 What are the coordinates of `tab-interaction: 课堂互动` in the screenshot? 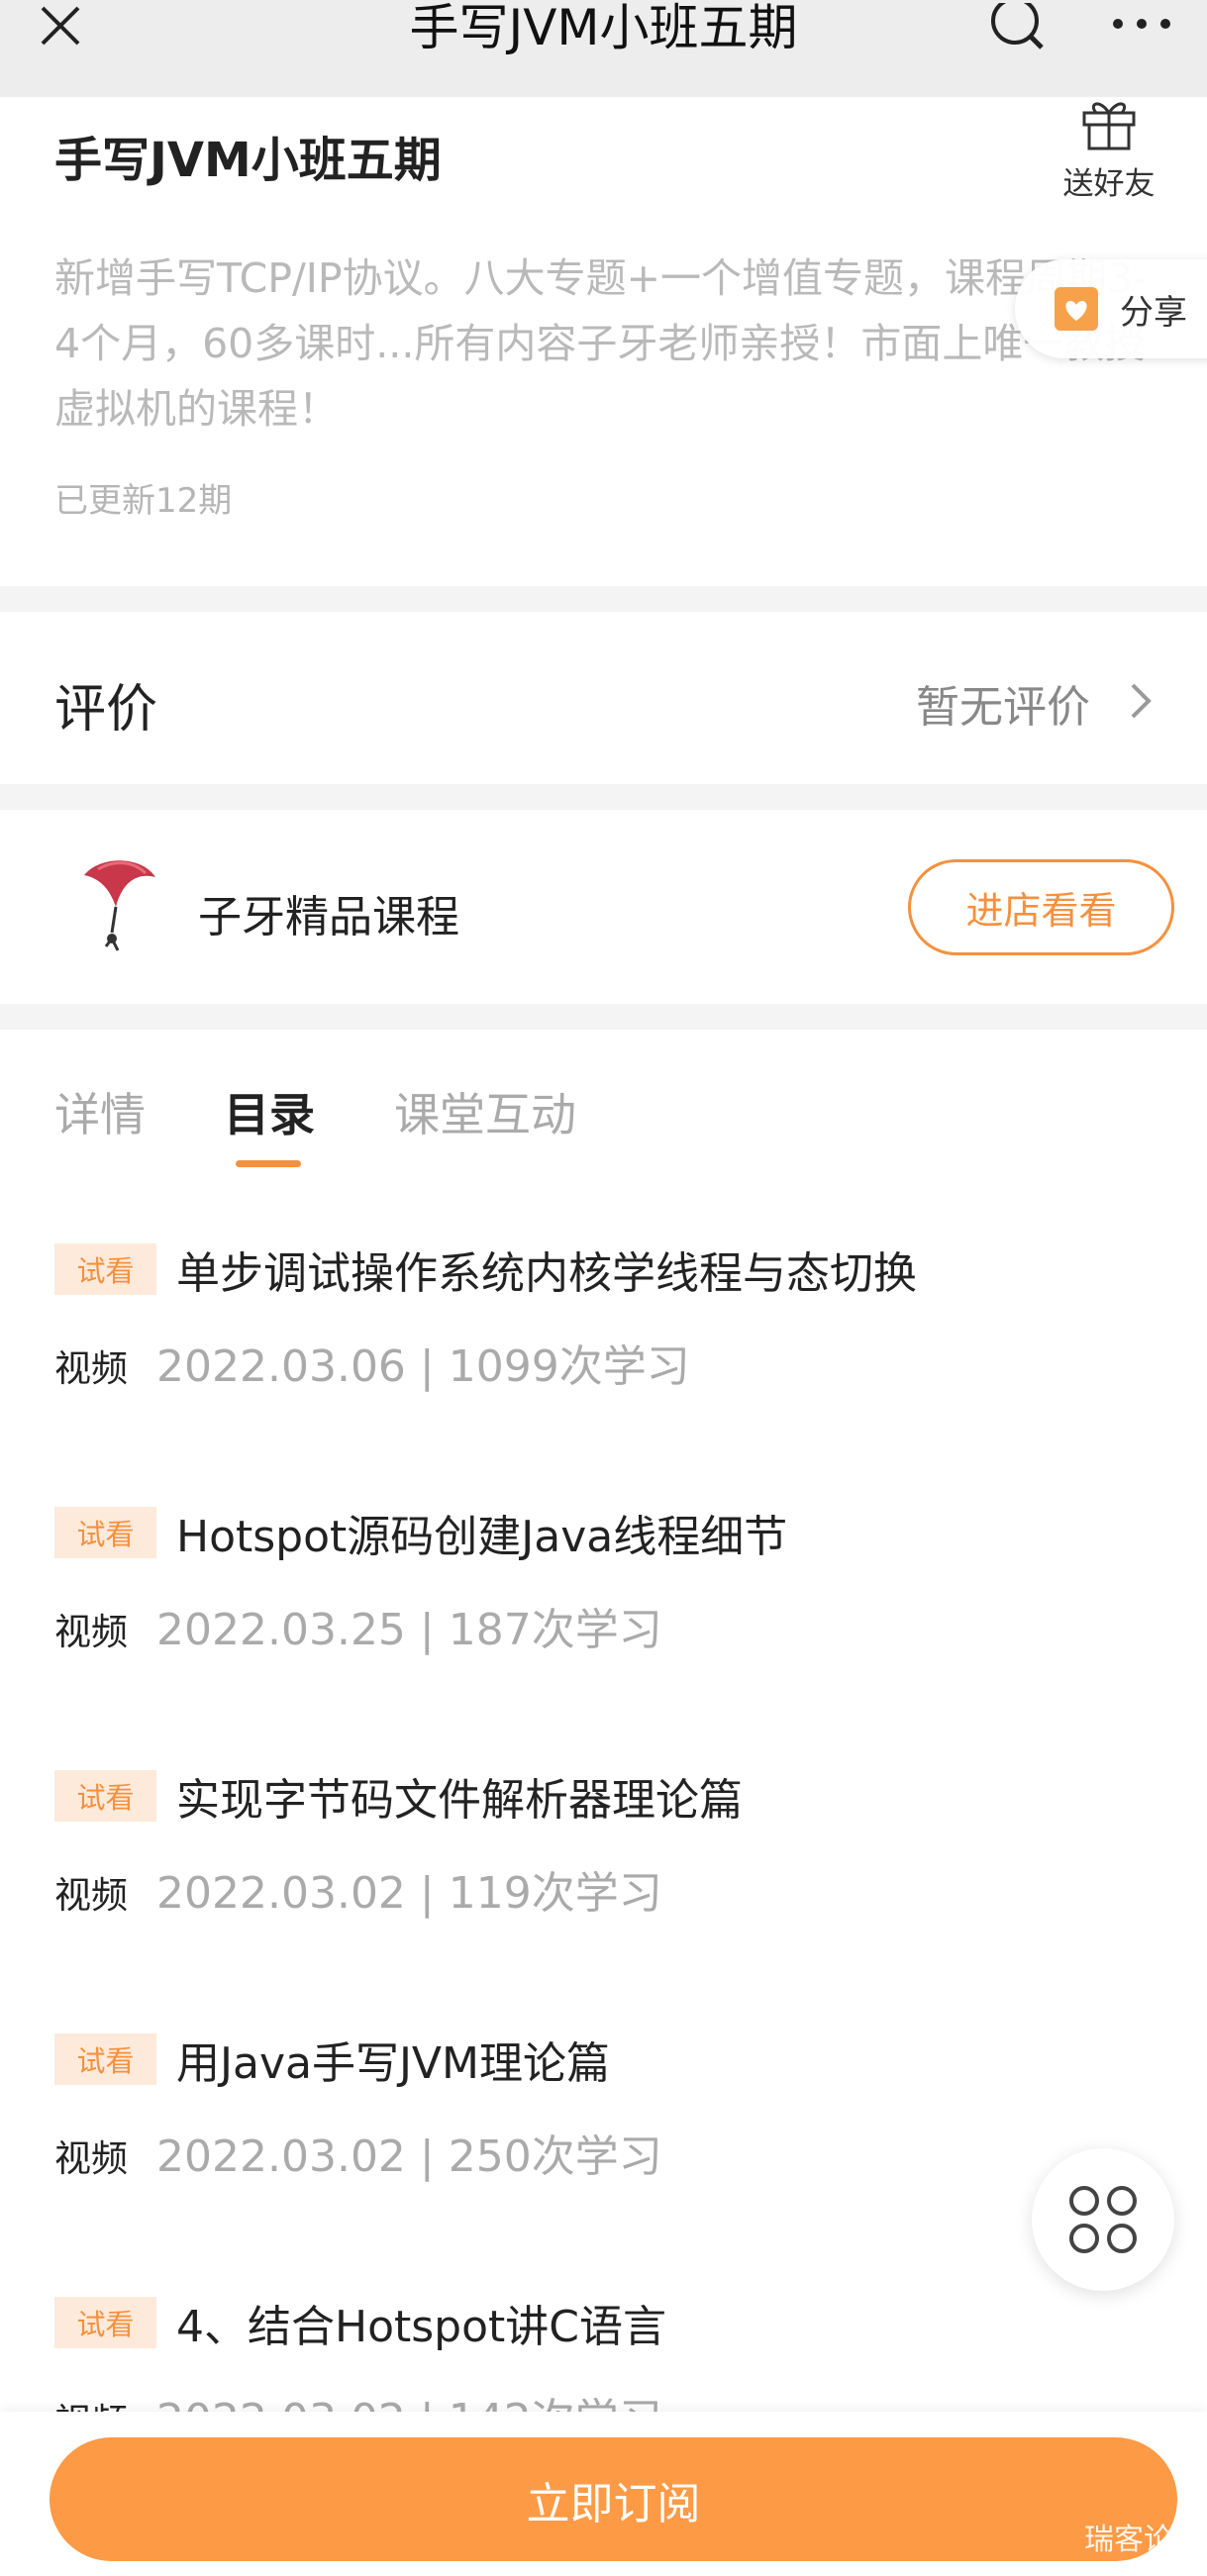 It's located at (485, 1111).